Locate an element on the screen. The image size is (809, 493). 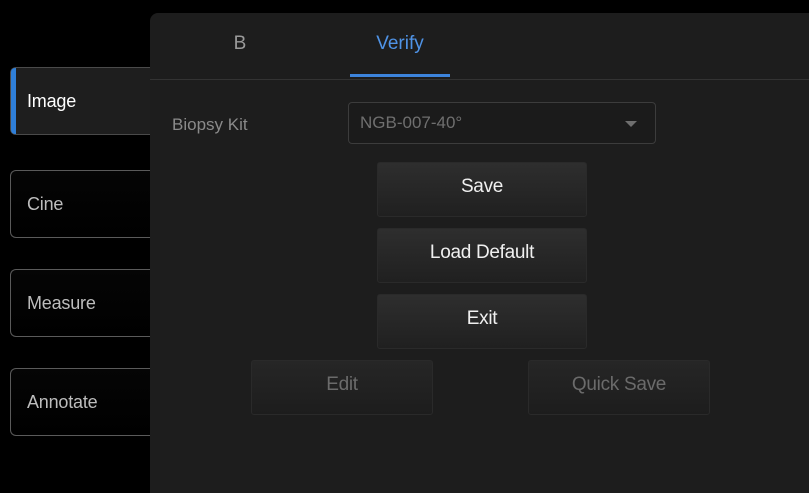
active-tab-underline is located at coordinates (400, 75).